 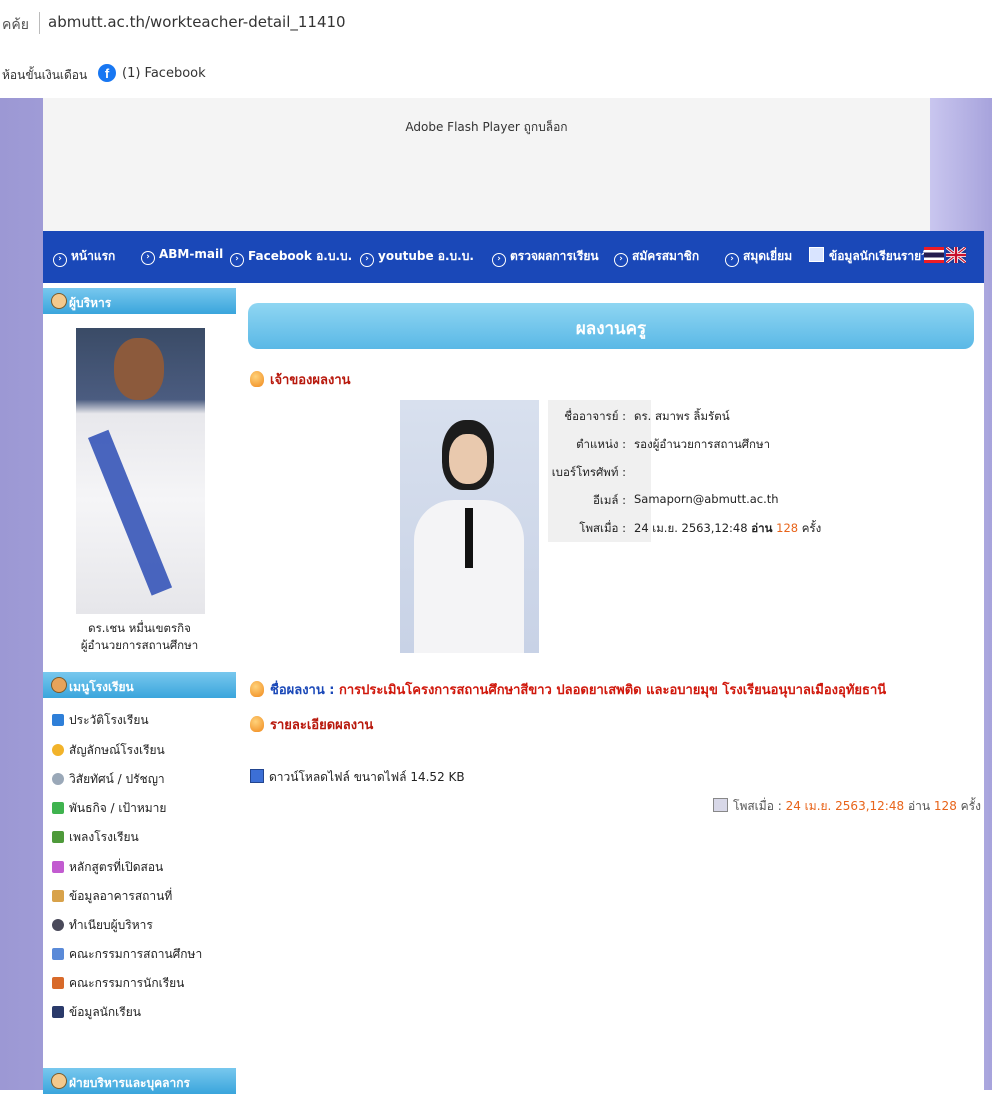 What do you see at coordinates (545, 257) in the screenshot?
I see `nav-check-grades: › ตรวจผลการเรียน` at bounding box center [545, 257].